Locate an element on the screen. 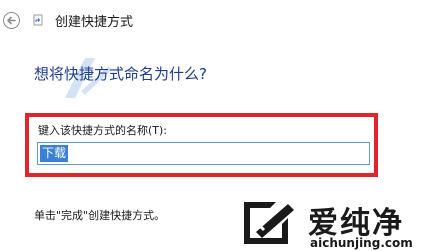 This screenshot has height=251, width=434. back-button is located at coordinates (11, 20).